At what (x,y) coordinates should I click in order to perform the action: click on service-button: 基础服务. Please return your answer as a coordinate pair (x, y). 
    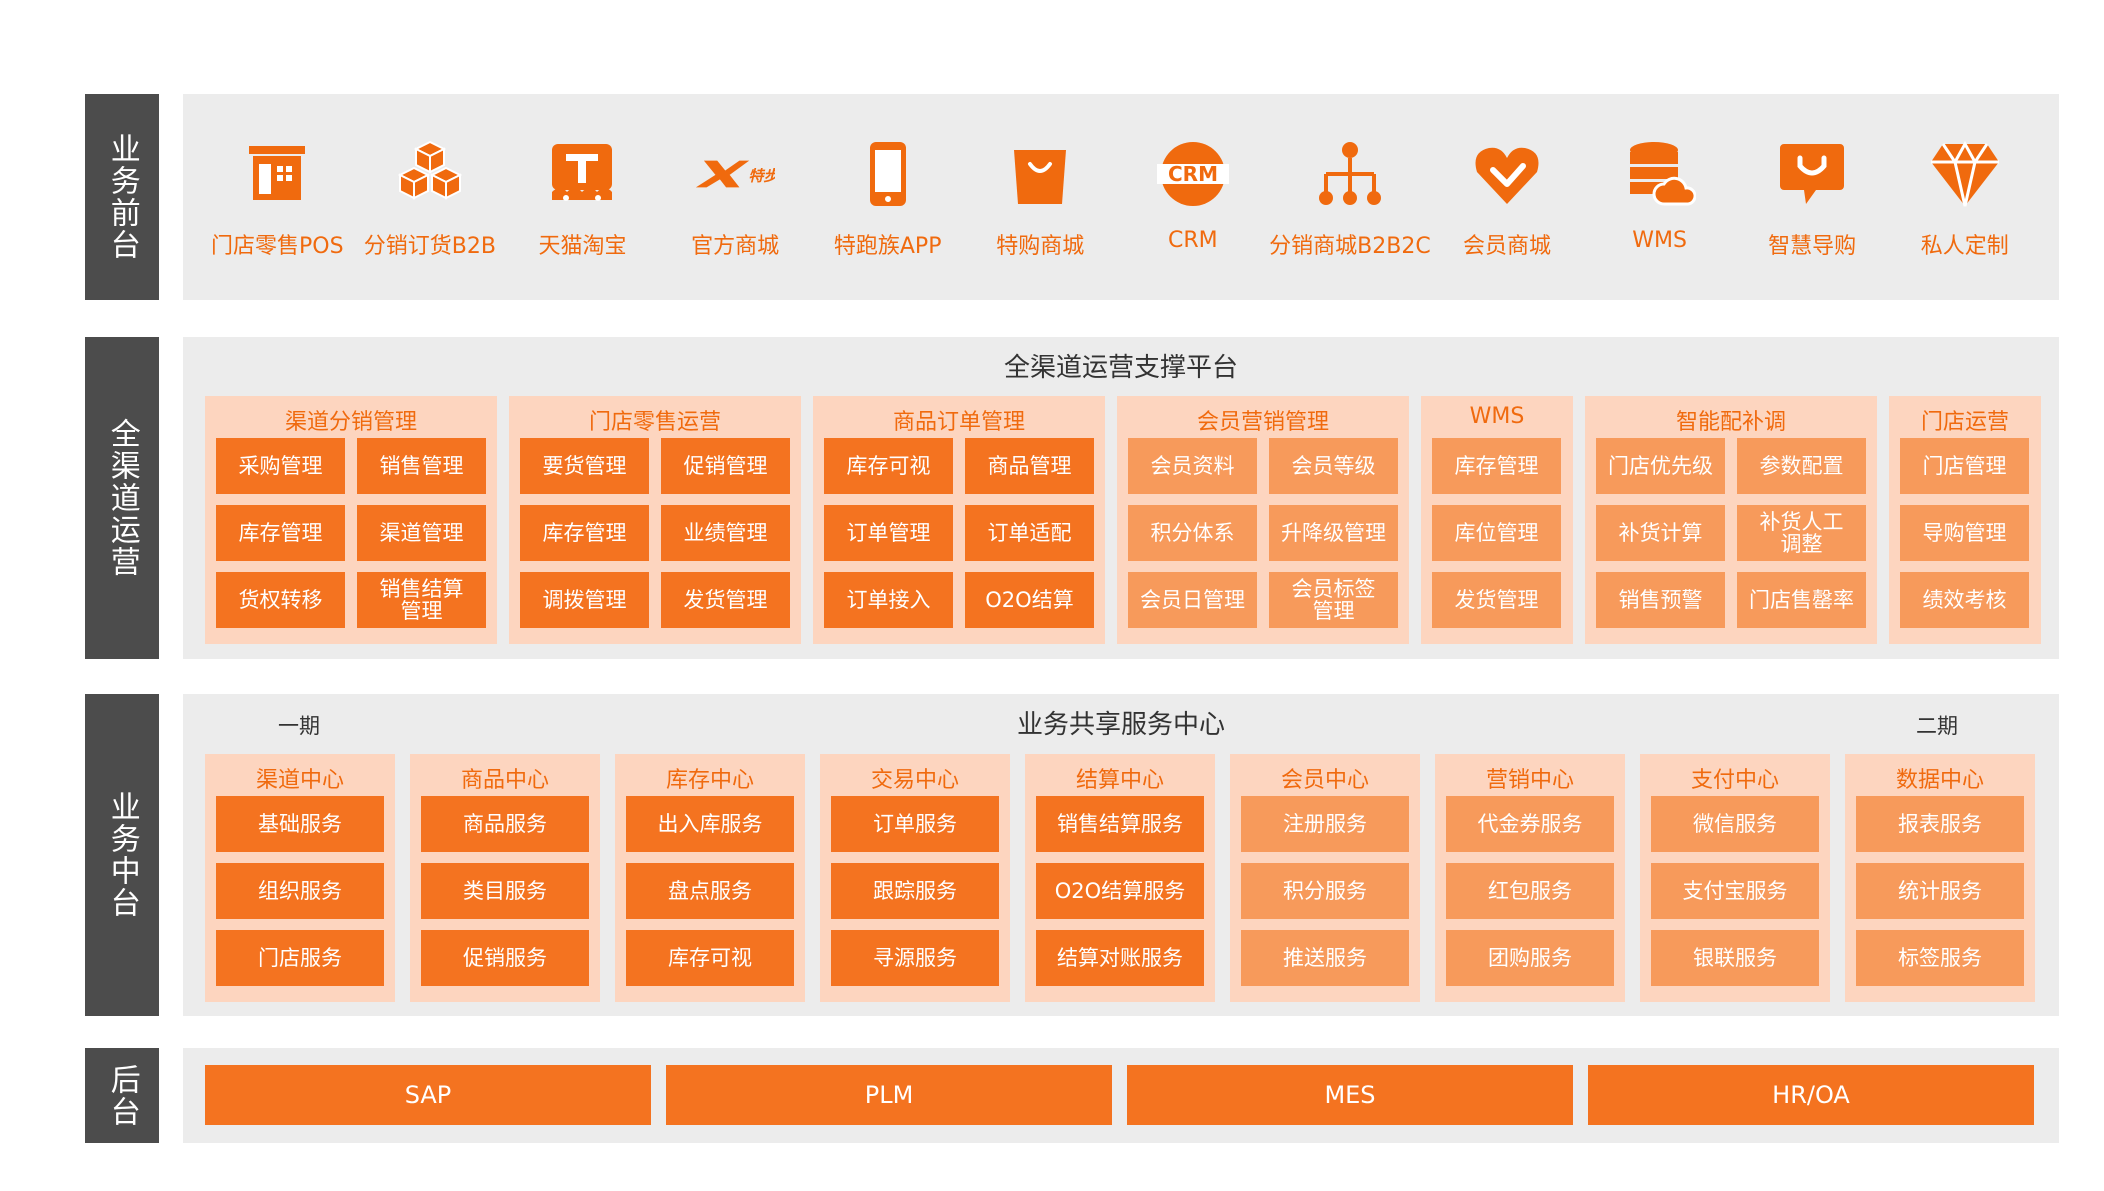
    Looking at the image, I should click on (300, 824).